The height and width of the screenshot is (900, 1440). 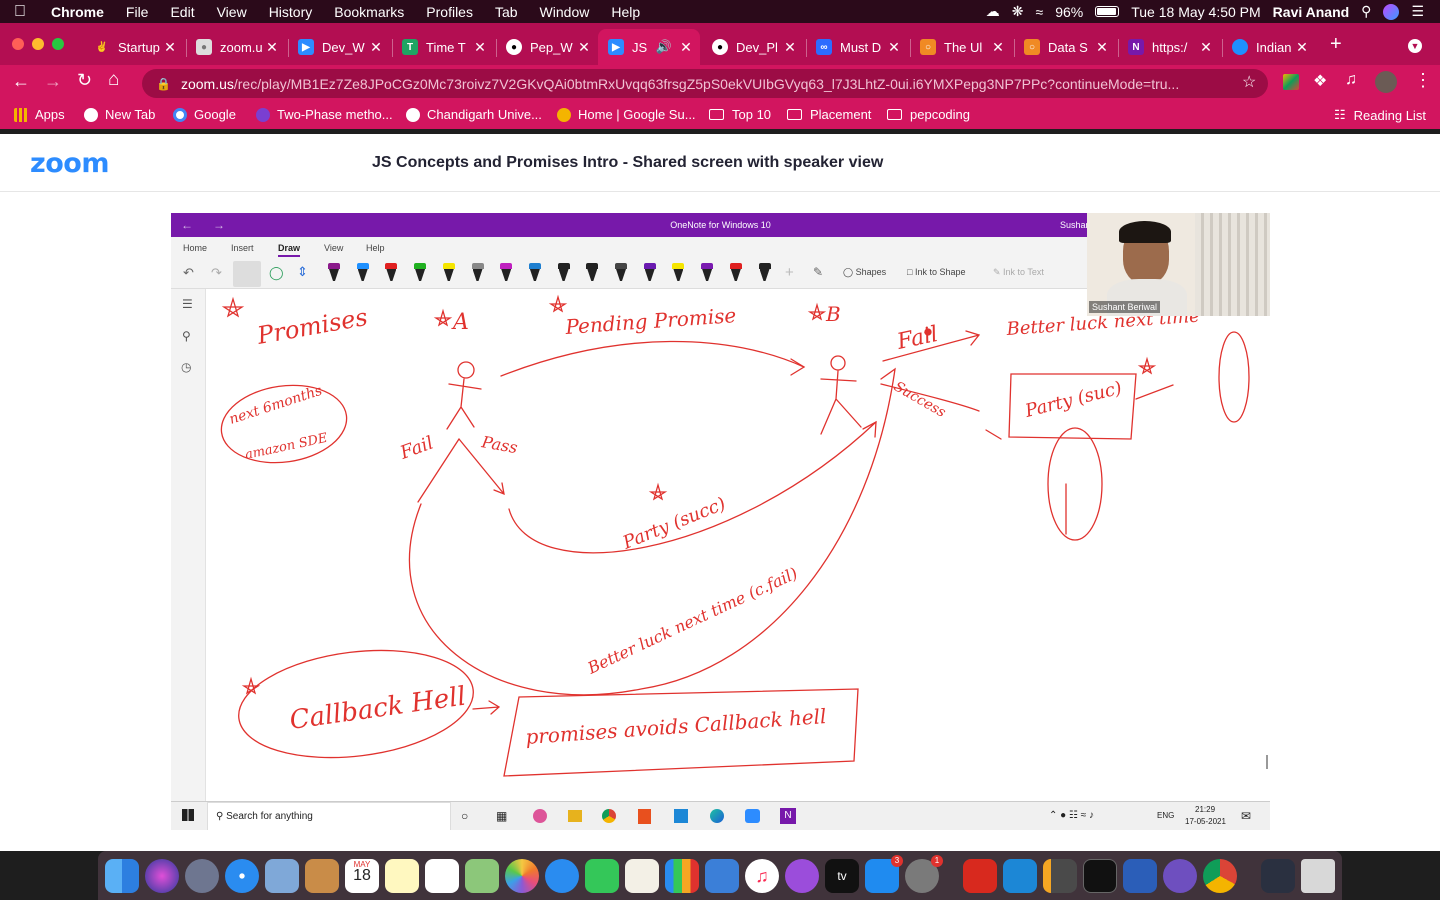 What do you see at coordinates (232, 12) in the screenshot?
I see `menu-view: View` at bounding box center [232, 12].